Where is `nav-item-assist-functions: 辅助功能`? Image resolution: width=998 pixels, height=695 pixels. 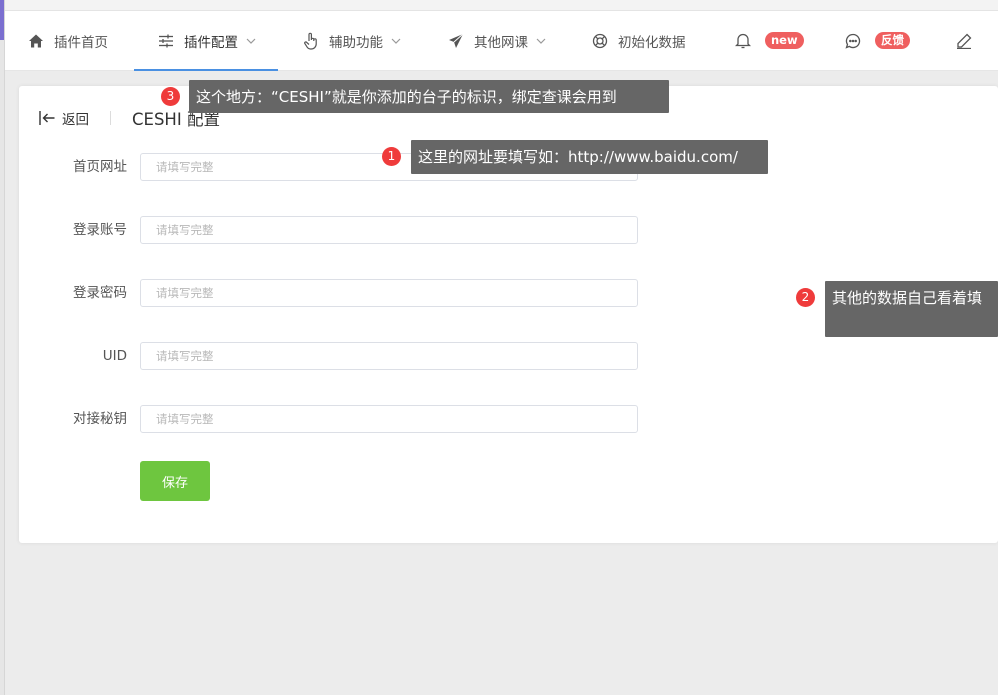
nav-item-assist-functions: 辅助功能 is located at coordinates (352, 40).